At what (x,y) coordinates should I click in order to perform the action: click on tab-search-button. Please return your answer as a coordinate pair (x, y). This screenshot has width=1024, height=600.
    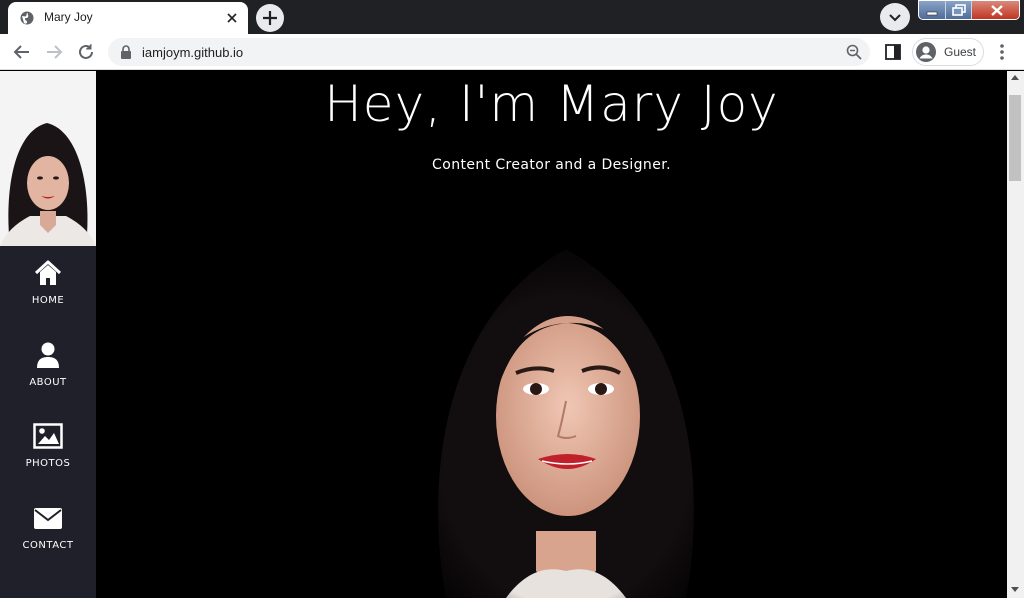
    Looking at the image, I should click on (895, 17).